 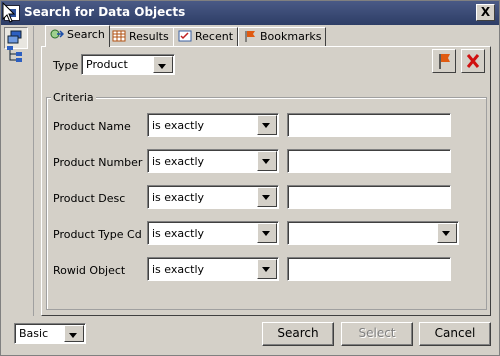 What do you see at coordinates (97, 234) in the screenshot?
I see `criteria-label-product-type-cd: Product Type Cd` at bounding box center [97, 234].